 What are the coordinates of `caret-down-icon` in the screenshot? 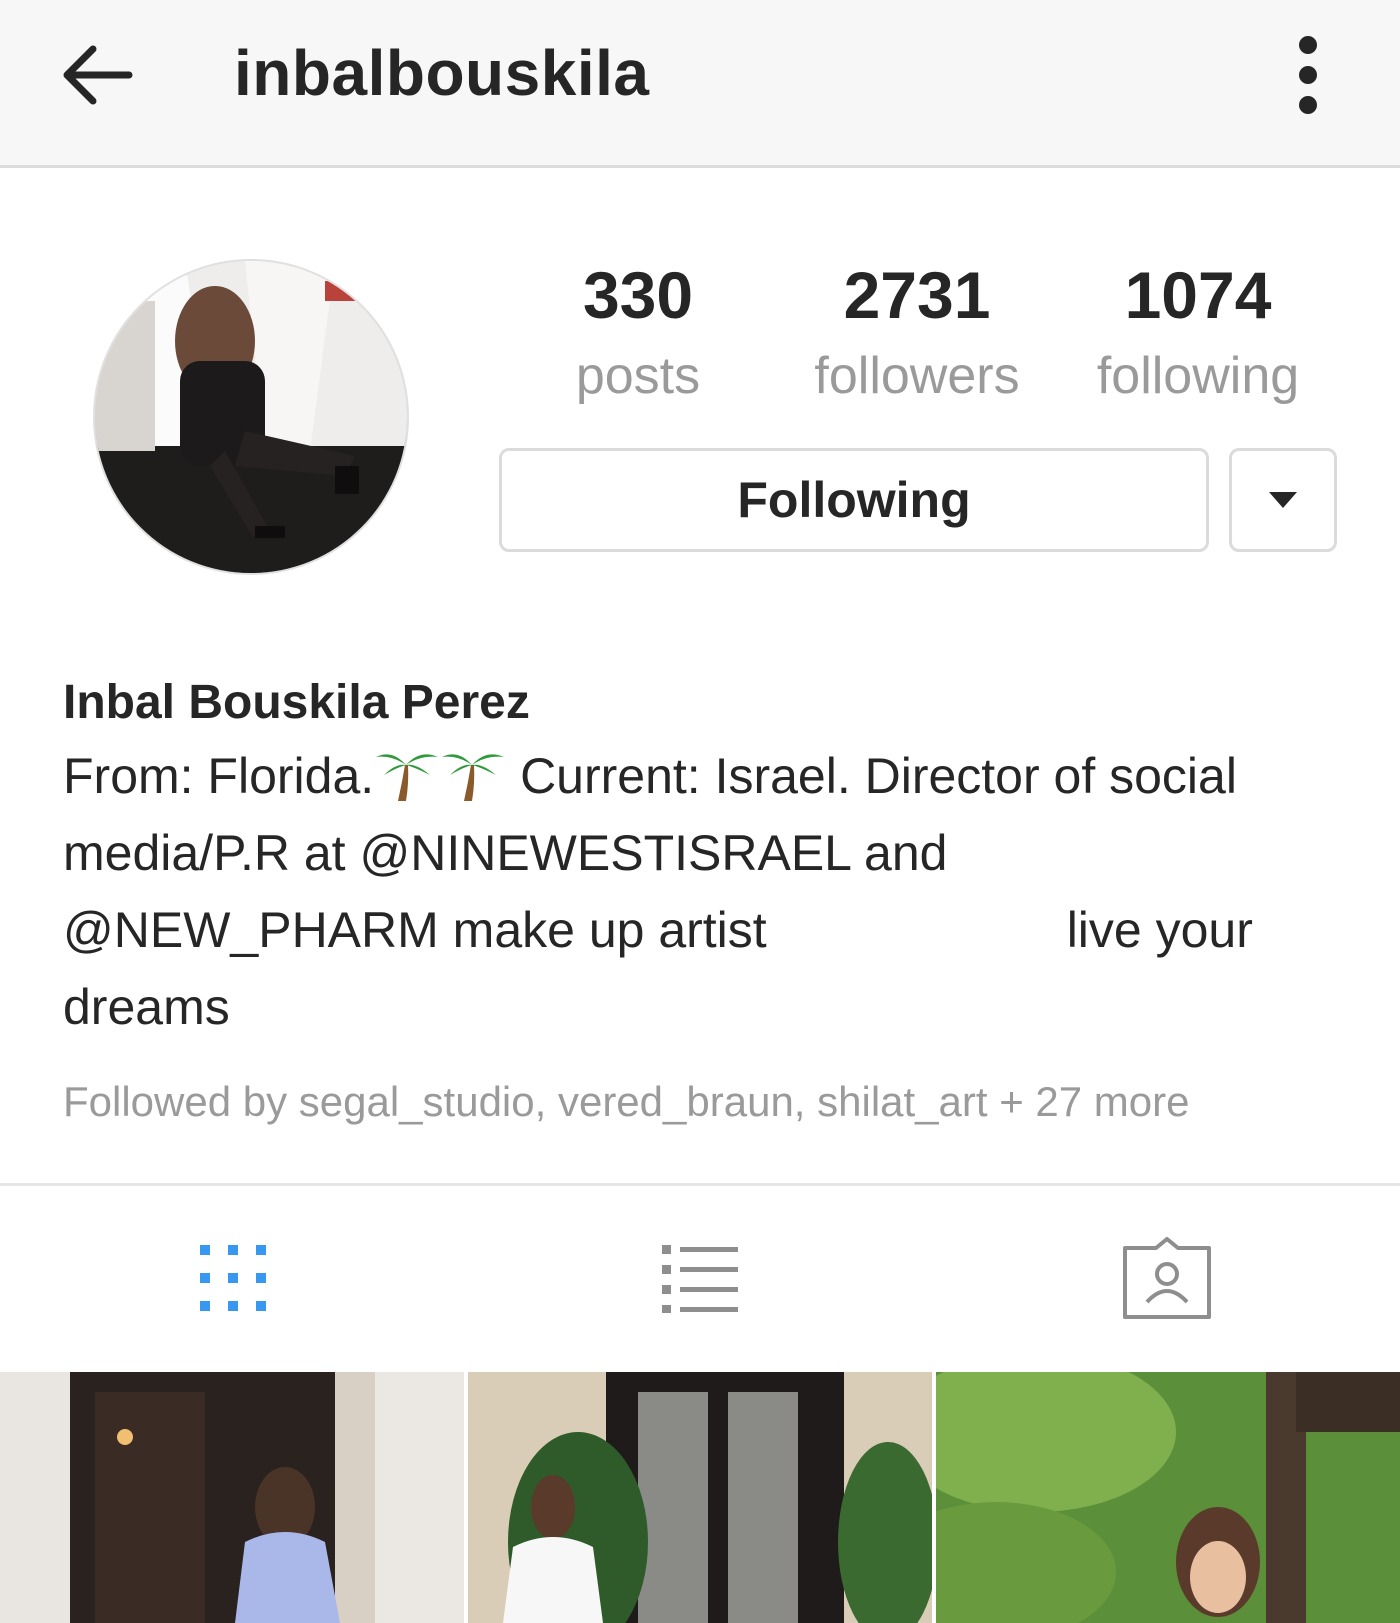 It's located at (1283, 500).